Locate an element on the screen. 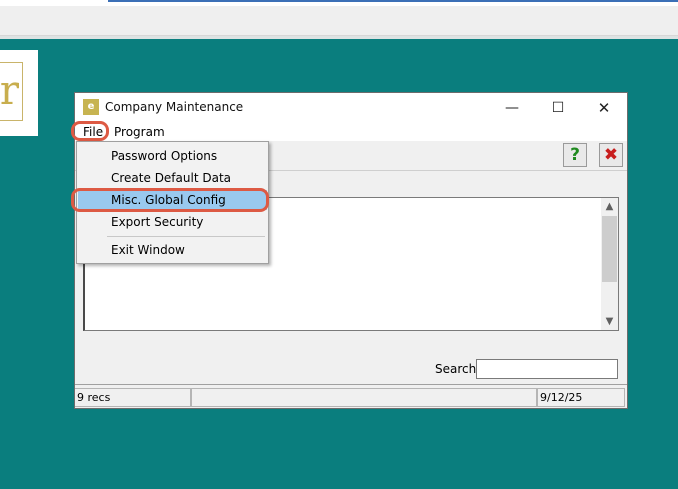  close-window-button: ✕ is located at coordinates (604, 108).